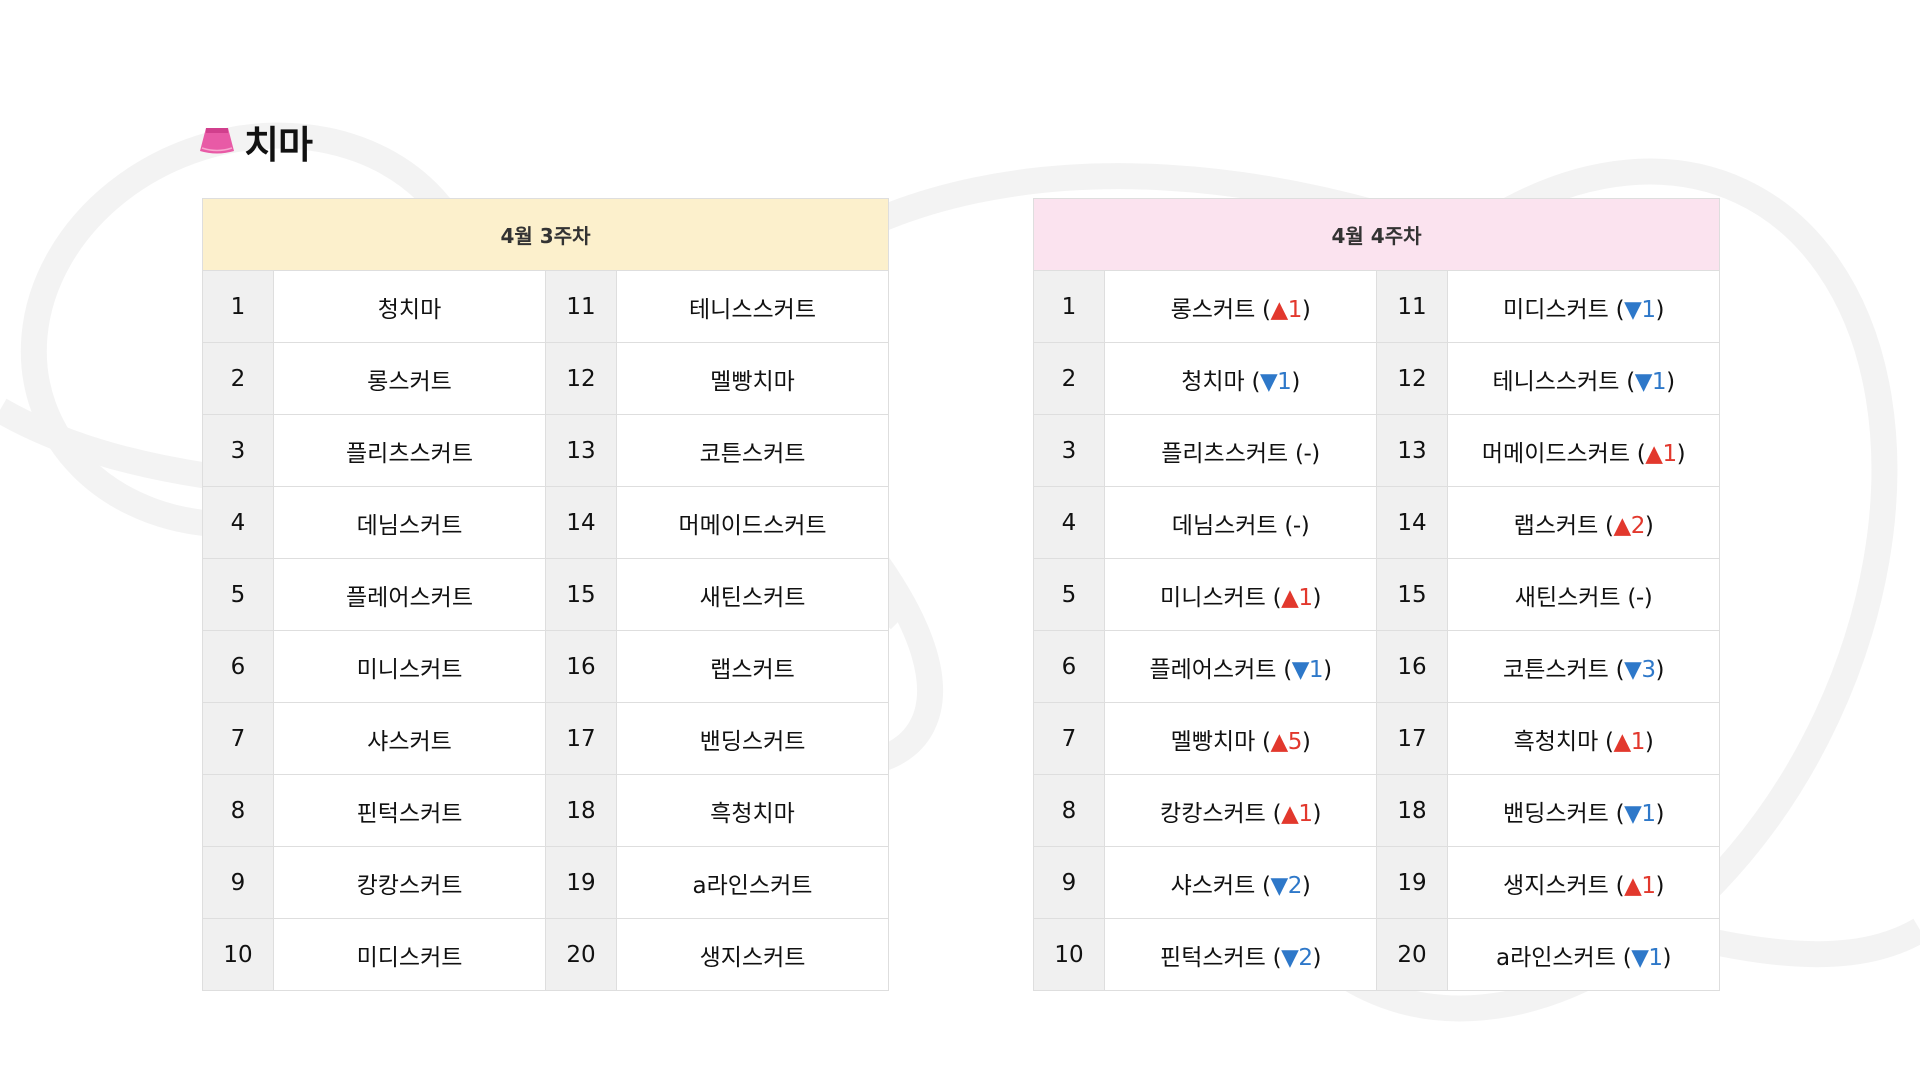 Image resolution: width=1920 pixels, height=1080 pixels. What do you see at coordinates (545, 378) in the screenshot?
I see `table-row: 2 롱스커트 12 멜빵치마` at bounding box center [545, 378].